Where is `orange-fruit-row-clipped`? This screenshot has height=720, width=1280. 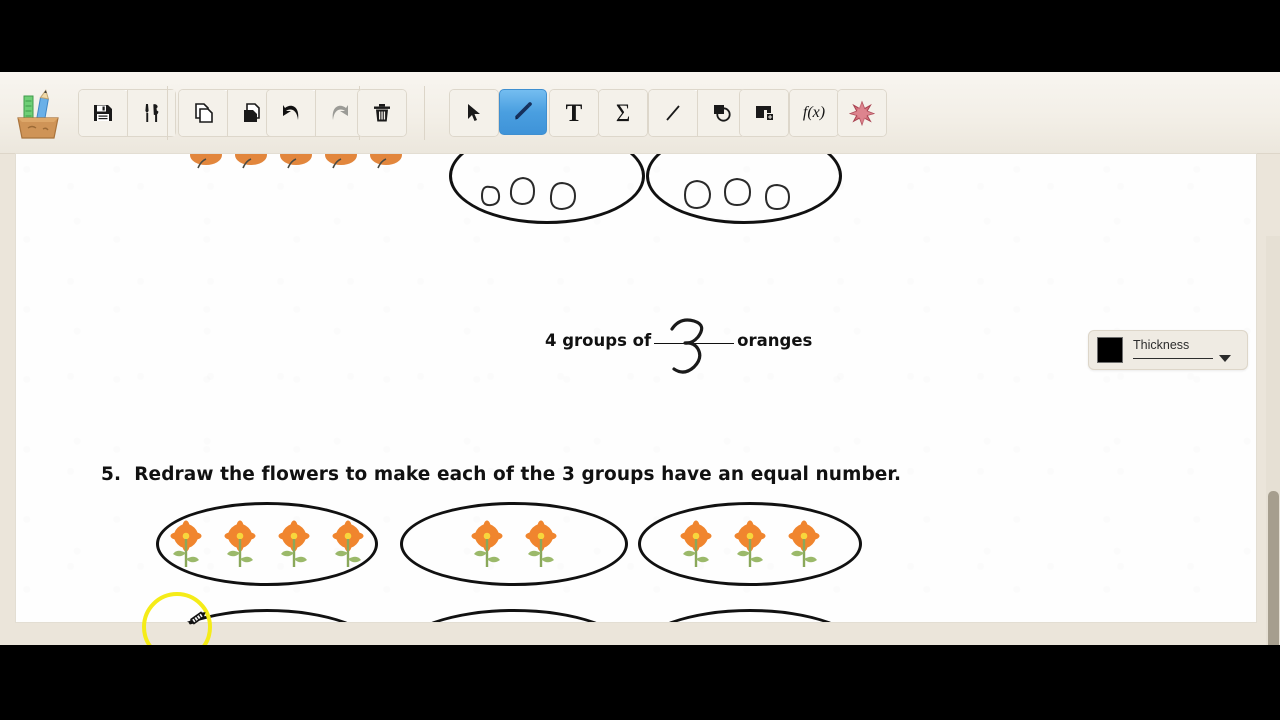
orange-fruit-row-clipped is located at coordinates (296, 161).